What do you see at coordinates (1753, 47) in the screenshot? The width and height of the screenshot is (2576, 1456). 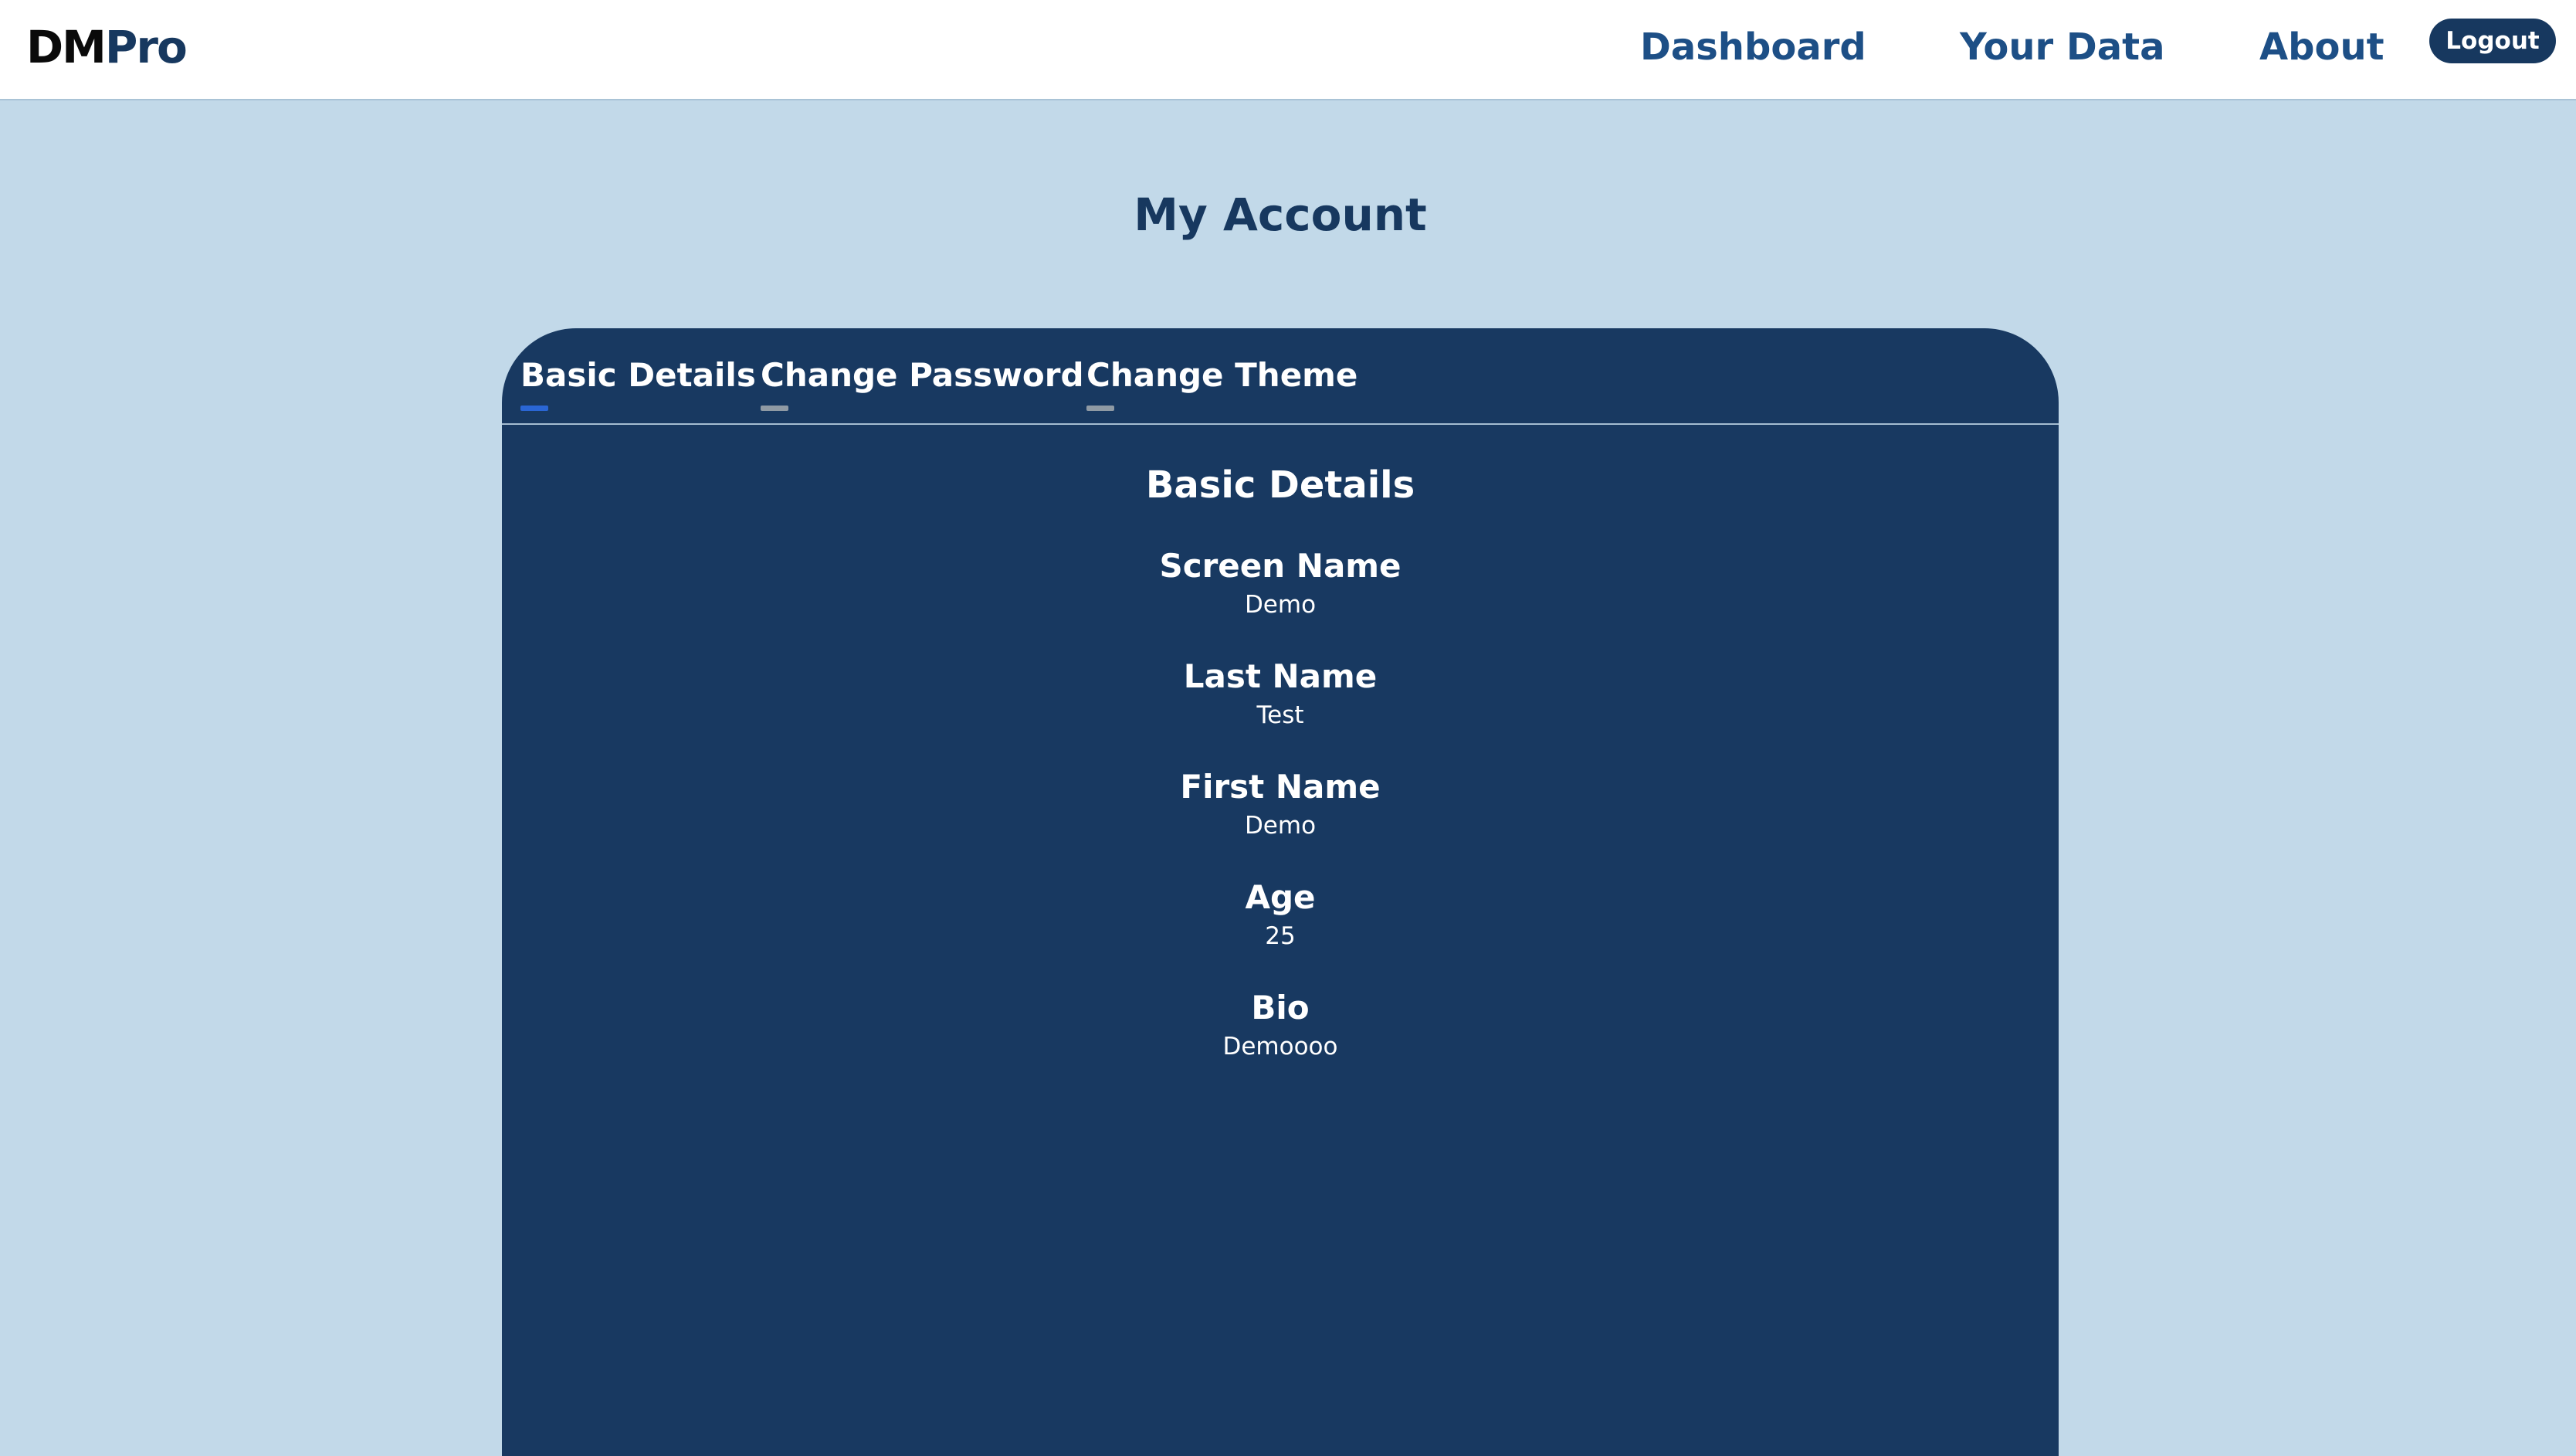 I see `nav-link-dashboard: Dashboard` at bounding box center [1753, 47].